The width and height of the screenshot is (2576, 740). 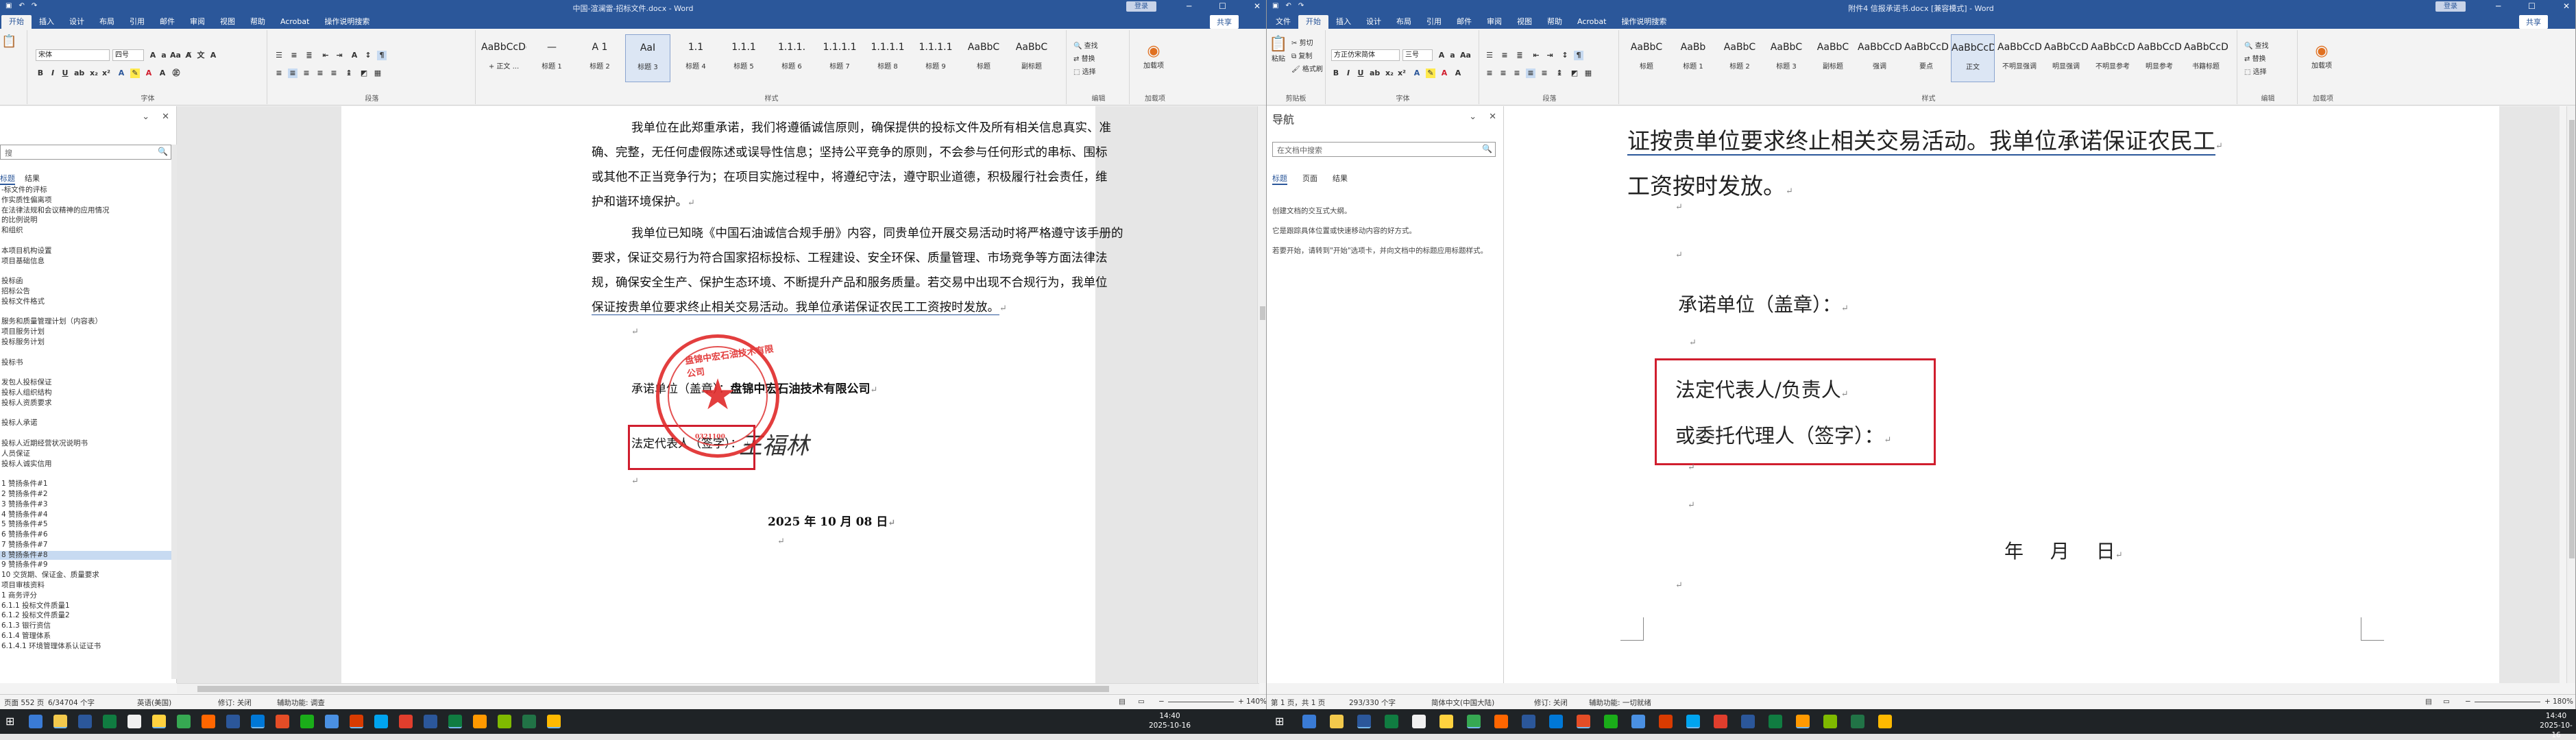 I want to click on nav-heading-item: 3 赞扬条件#3, so click(x=85, y=505).